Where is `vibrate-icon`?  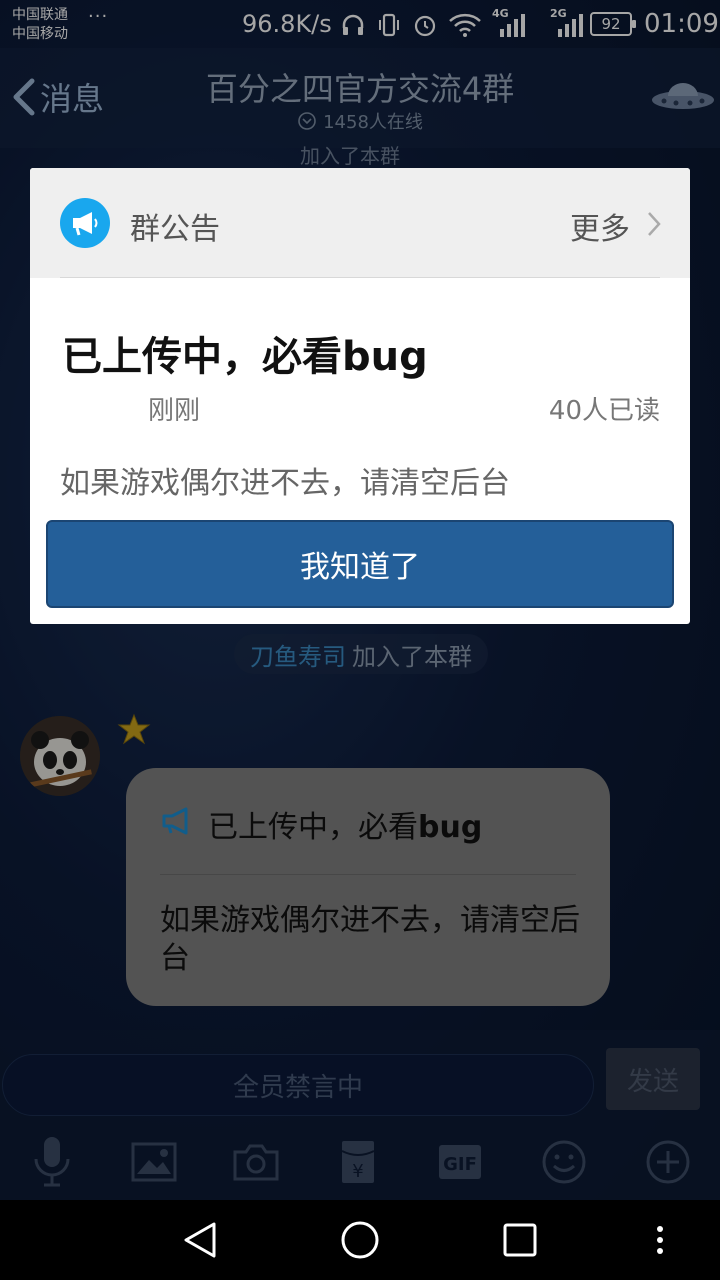
vibrate-icon is located at coordinates (389, 25).